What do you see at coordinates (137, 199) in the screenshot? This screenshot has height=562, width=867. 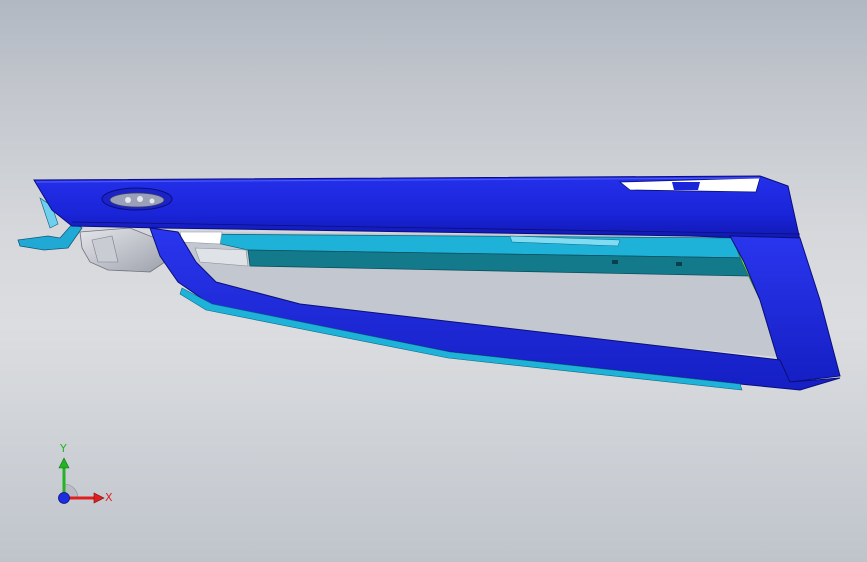 I see `speaker-grille` at bounding box center [137, 199].